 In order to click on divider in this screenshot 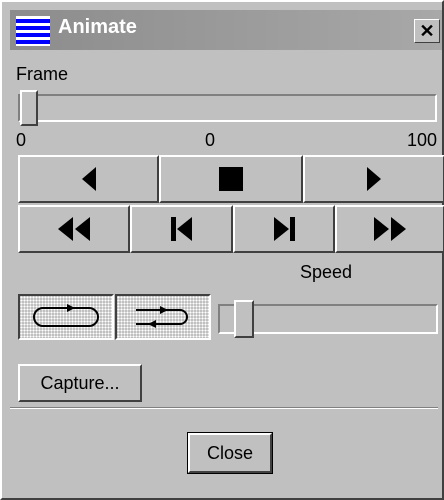, I will do `click(224, 408)`.